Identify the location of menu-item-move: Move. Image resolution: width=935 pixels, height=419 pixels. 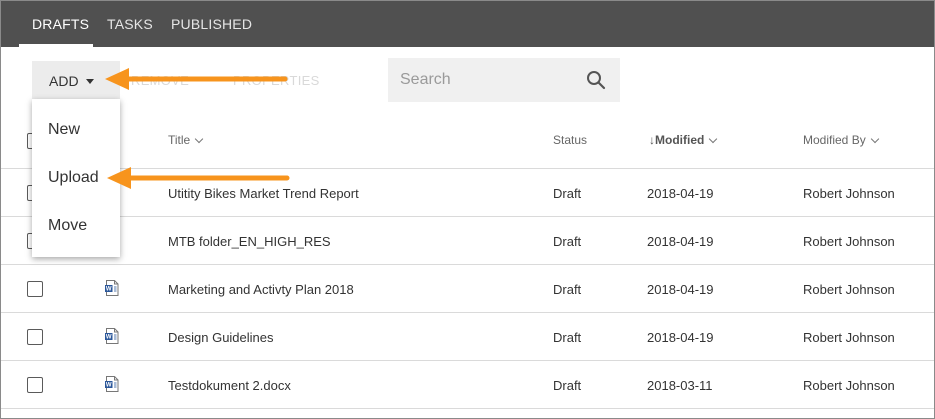
(67, 226).